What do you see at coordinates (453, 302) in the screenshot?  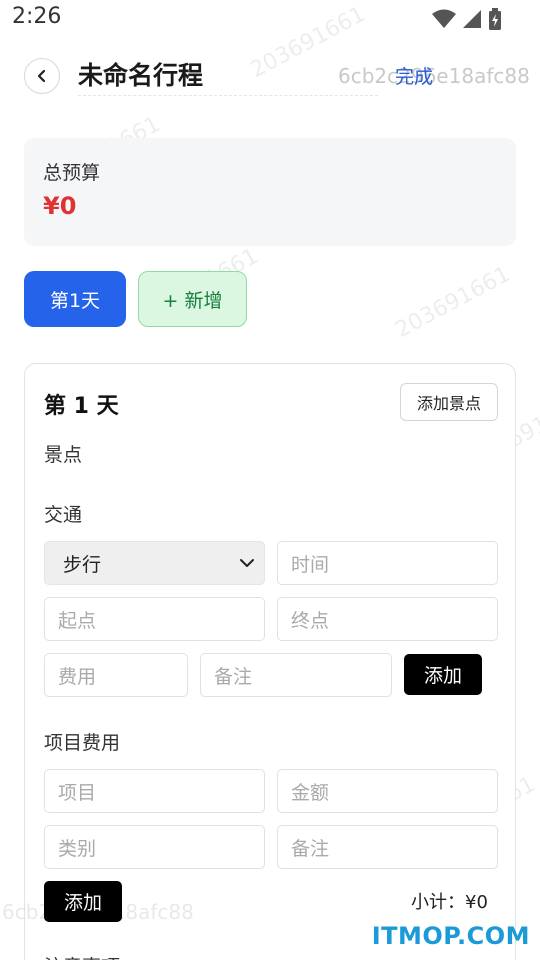 I see `watermark: 203691661` at bounding box center [453, 302].